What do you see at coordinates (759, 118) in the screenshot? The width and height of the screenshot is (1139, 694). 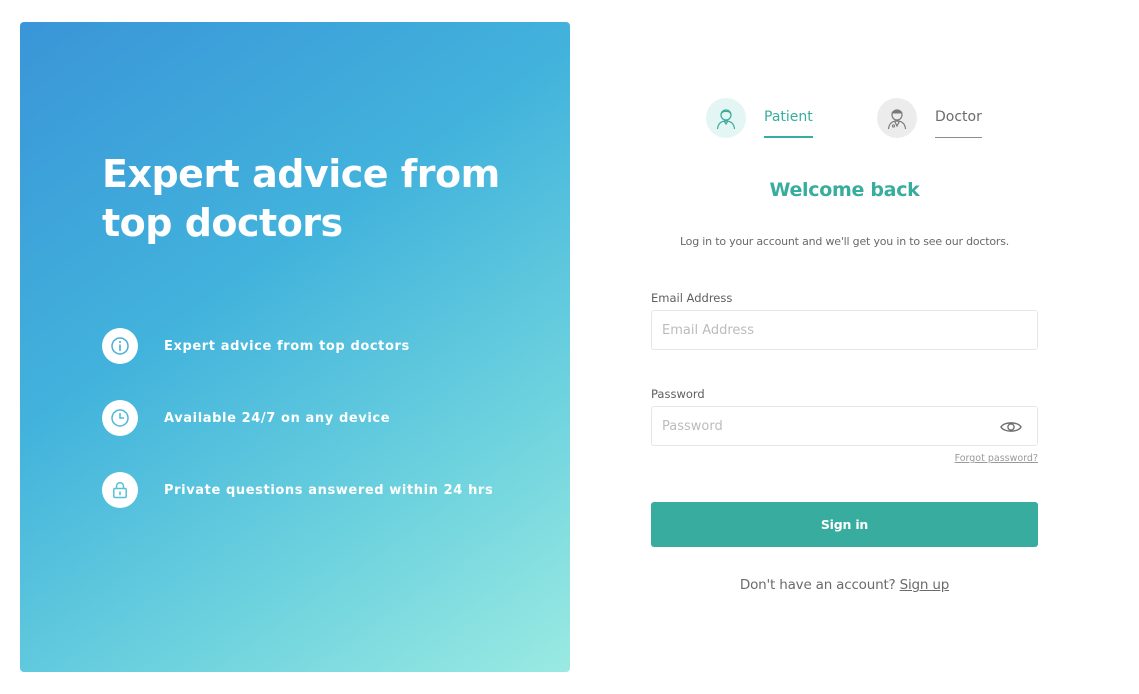 I see `tab-patient: Patient` at bounding box center [759, 118].